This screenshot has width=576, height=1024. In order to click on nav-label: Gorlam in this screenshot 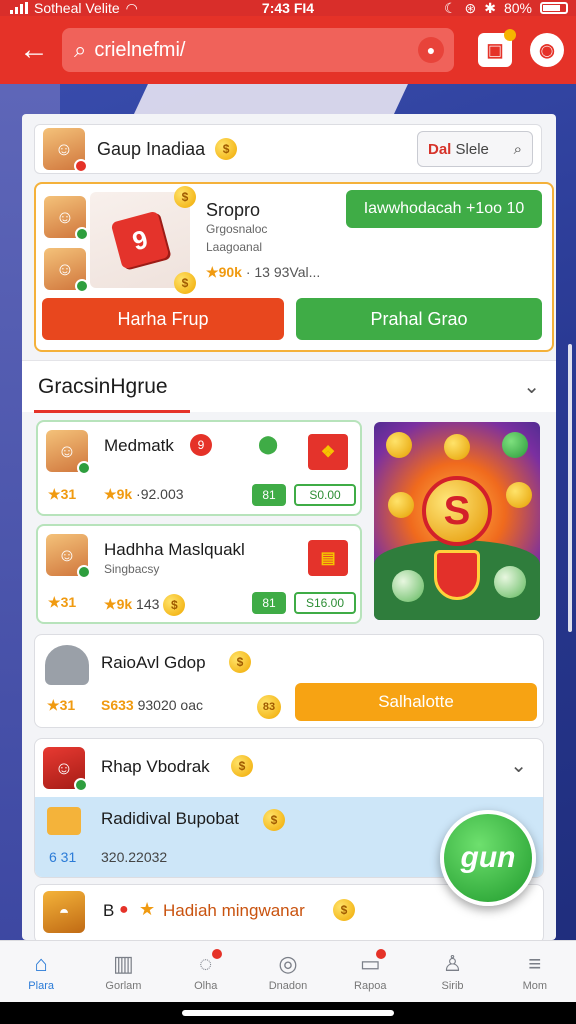, I will do `click(123, 985)`.